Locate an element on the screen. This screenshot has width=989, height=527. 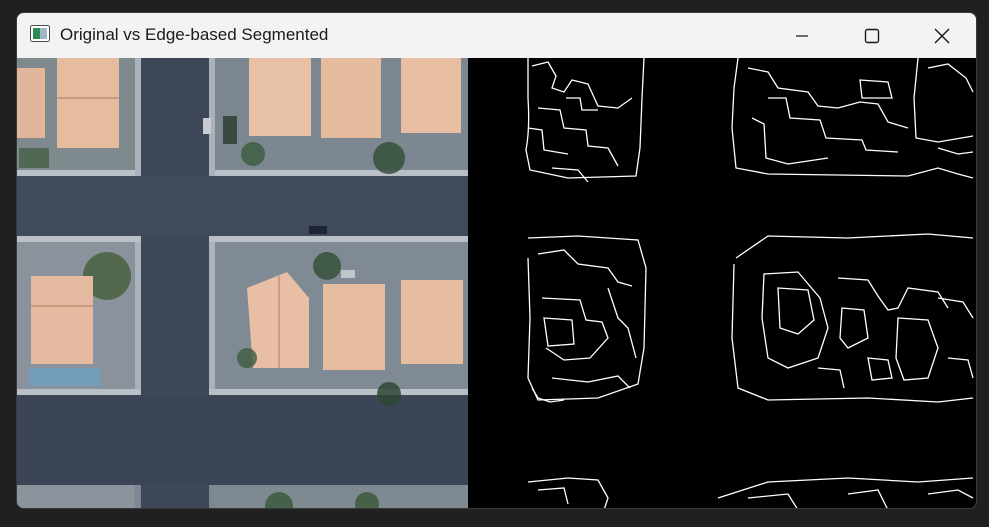
maximize-button is located at coordinates (872, 35).